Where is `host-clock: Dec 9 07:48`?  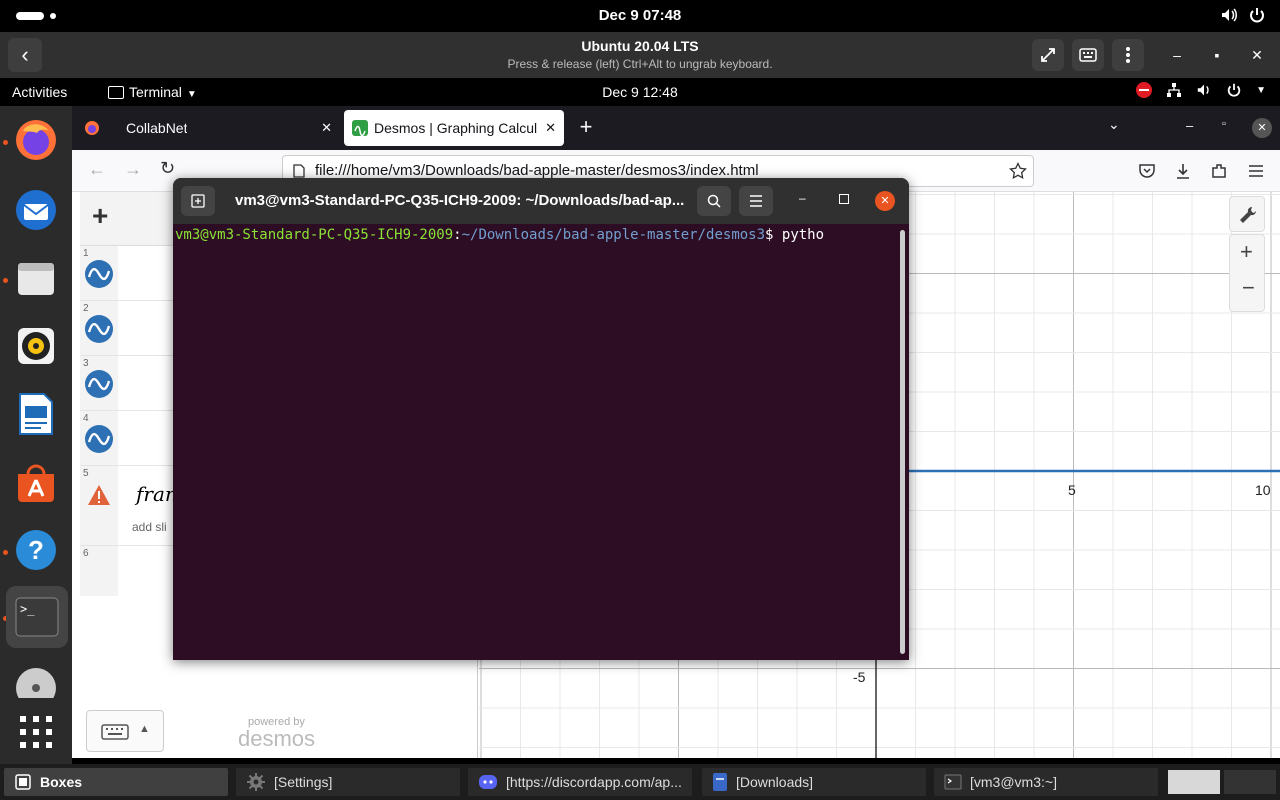 host-clock: Dec 9 07:48 is located at coordinates (640, 15).